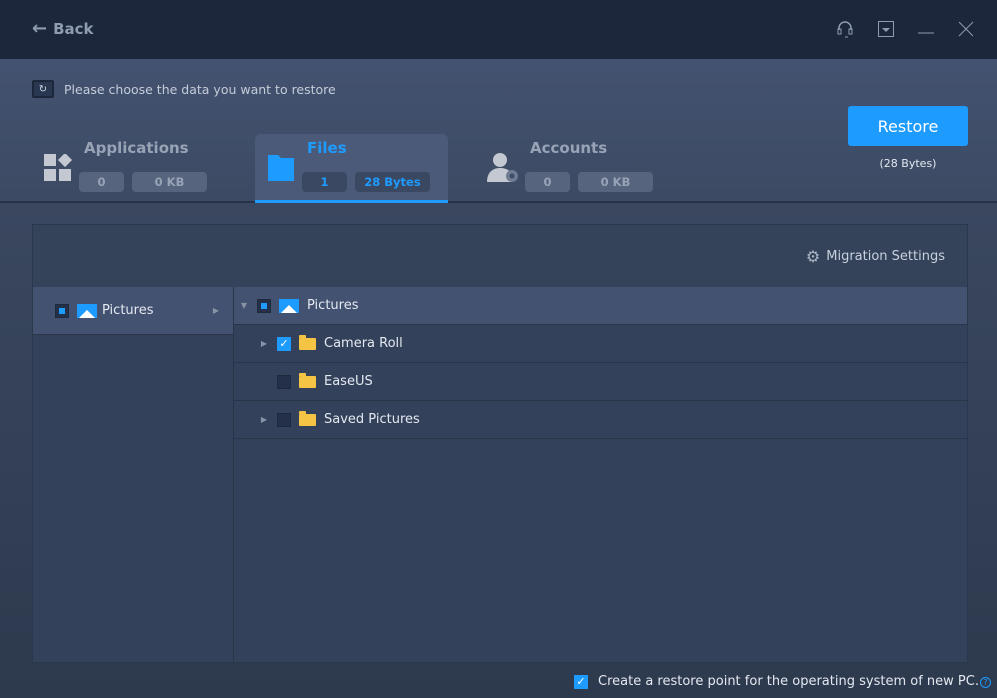 The width and height of the screenshot is (997, 698). Describe the element at coordinates (363, 343) in the screenshot. I see `tree-label: Camera Roll` at that location.